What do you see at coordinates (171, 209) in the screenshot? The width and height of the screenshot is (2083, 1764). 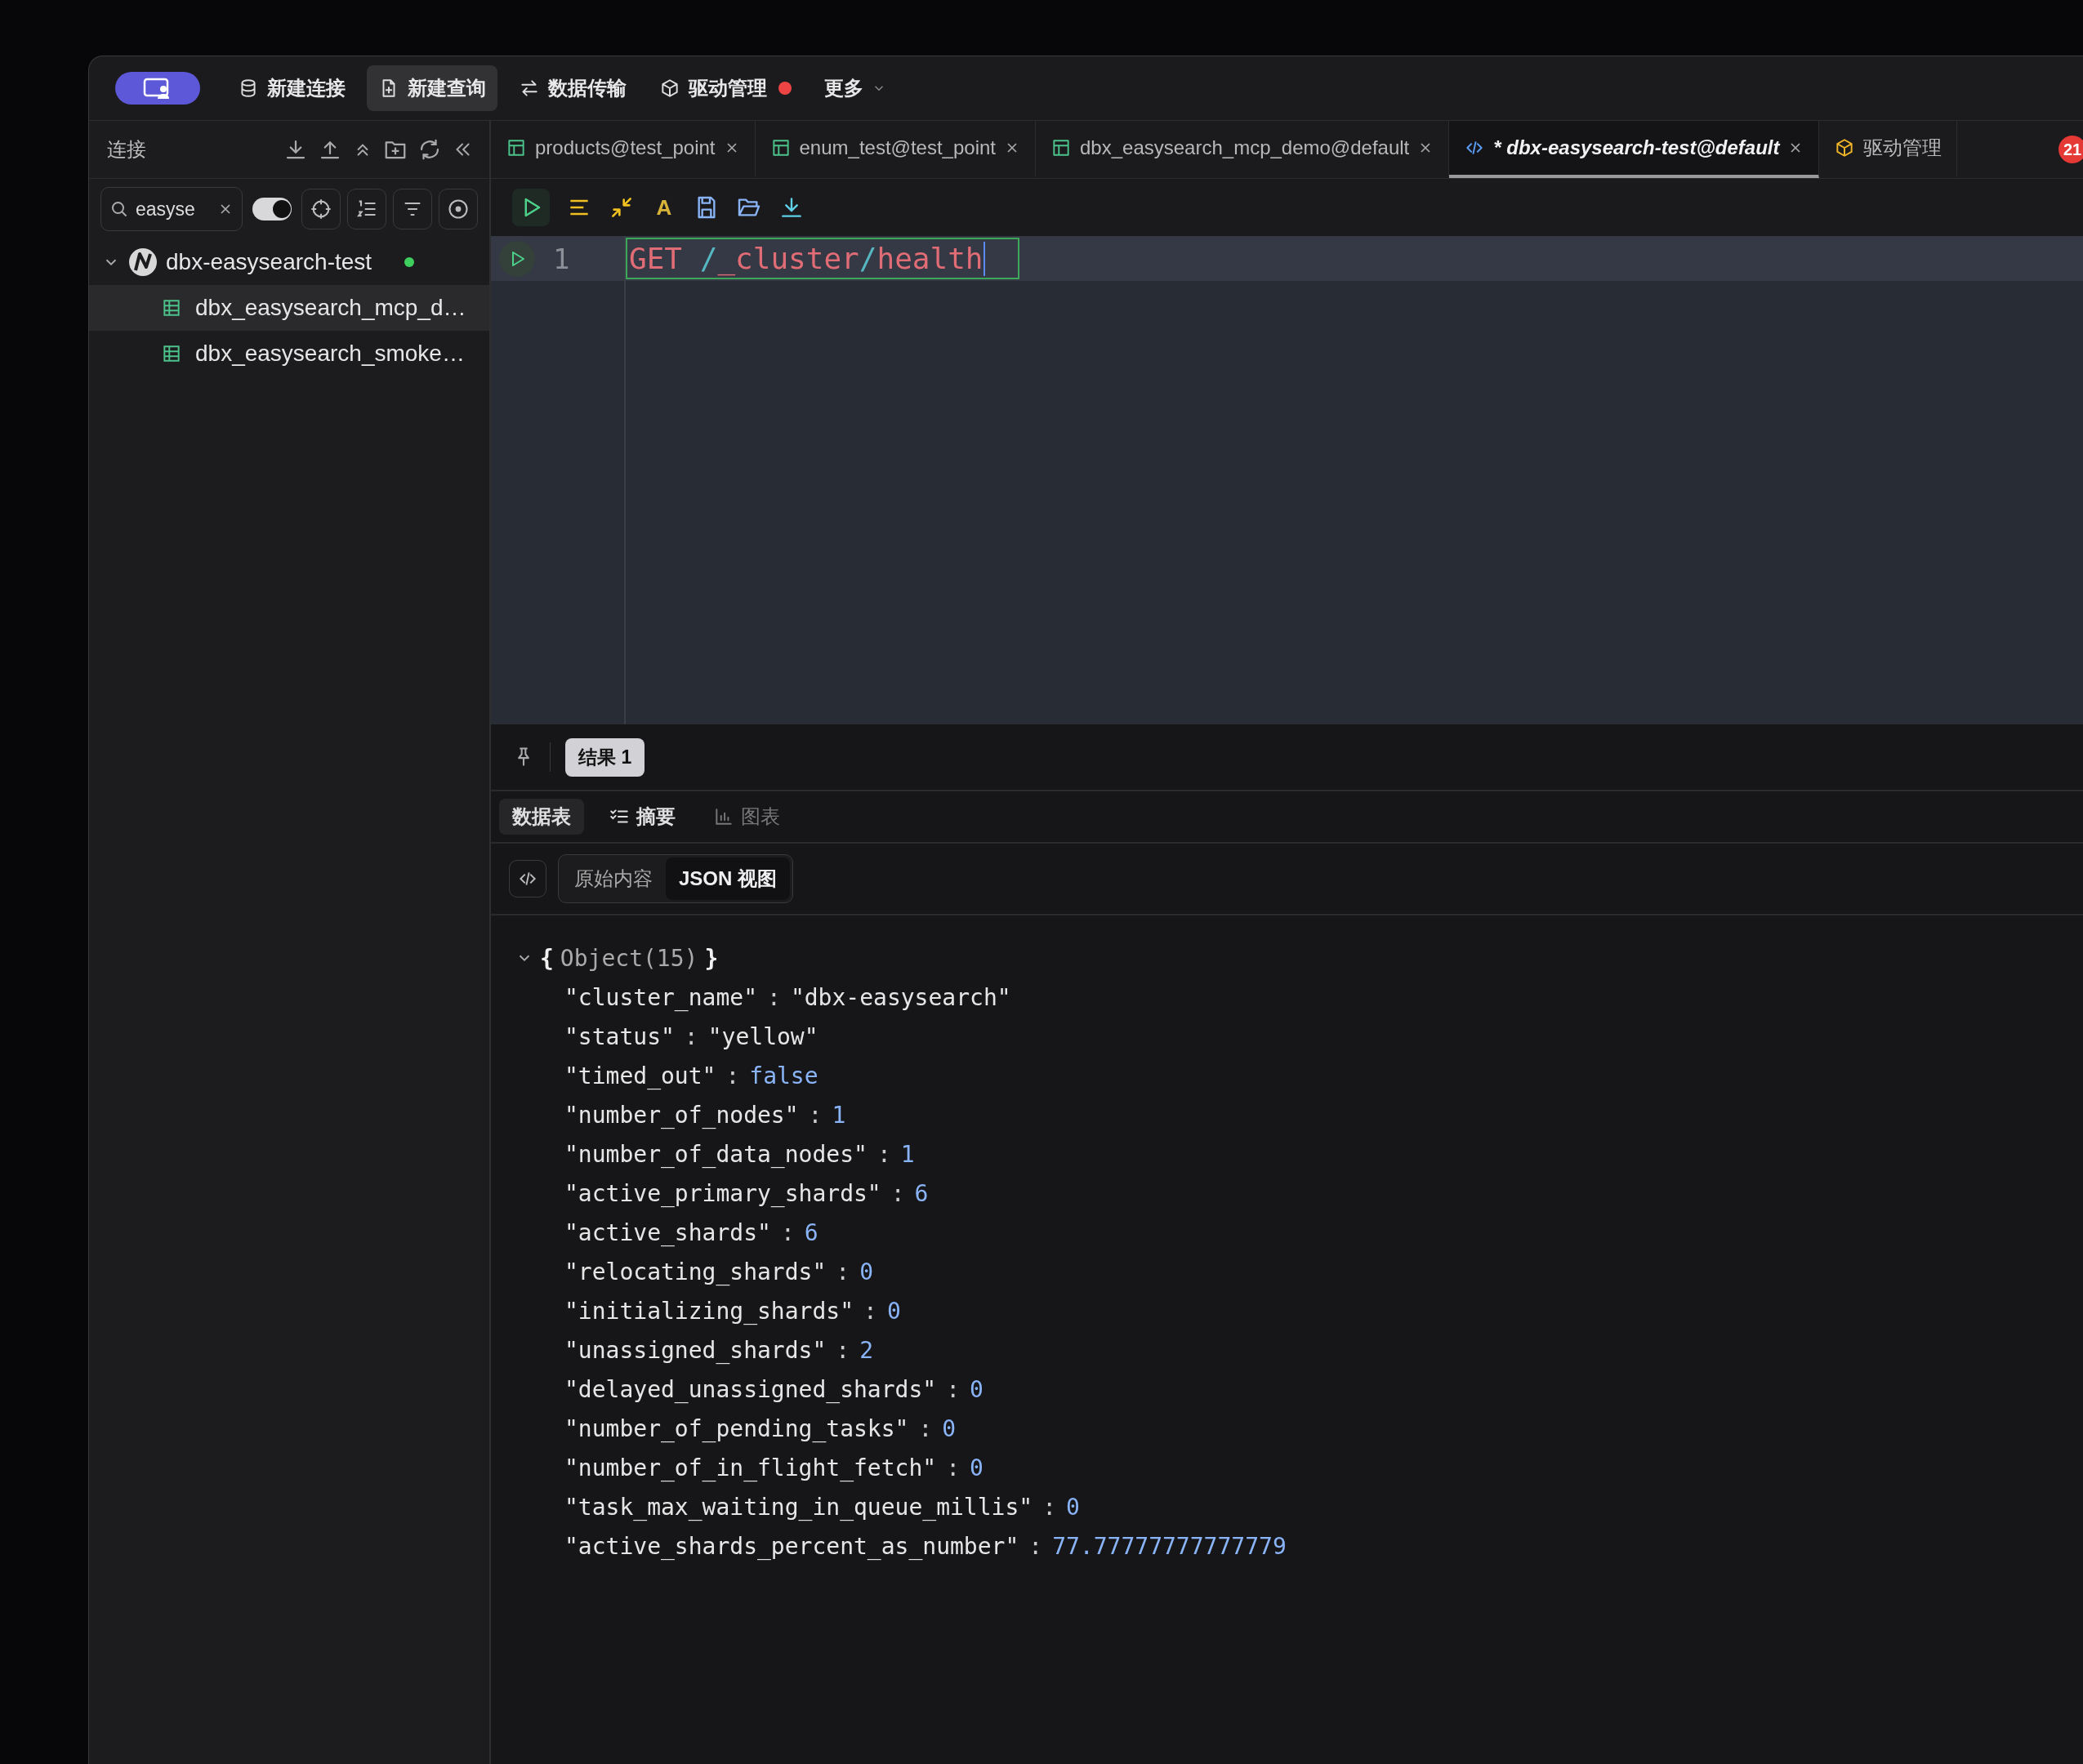 I see `search-field: easyse` at bounding box center [171, 209].